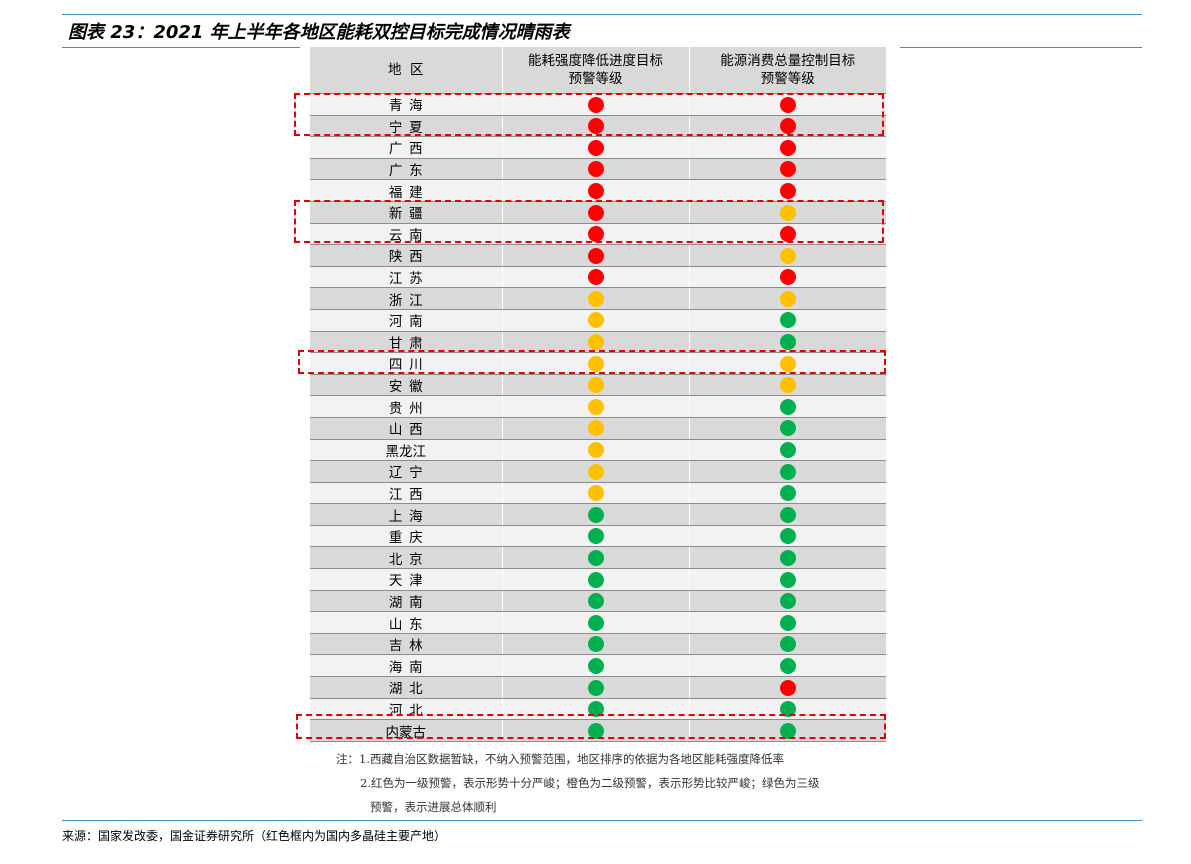 The height and width of the screenshot is (864, 1191). I want to click on region-name: 福建, so click(409, 192).